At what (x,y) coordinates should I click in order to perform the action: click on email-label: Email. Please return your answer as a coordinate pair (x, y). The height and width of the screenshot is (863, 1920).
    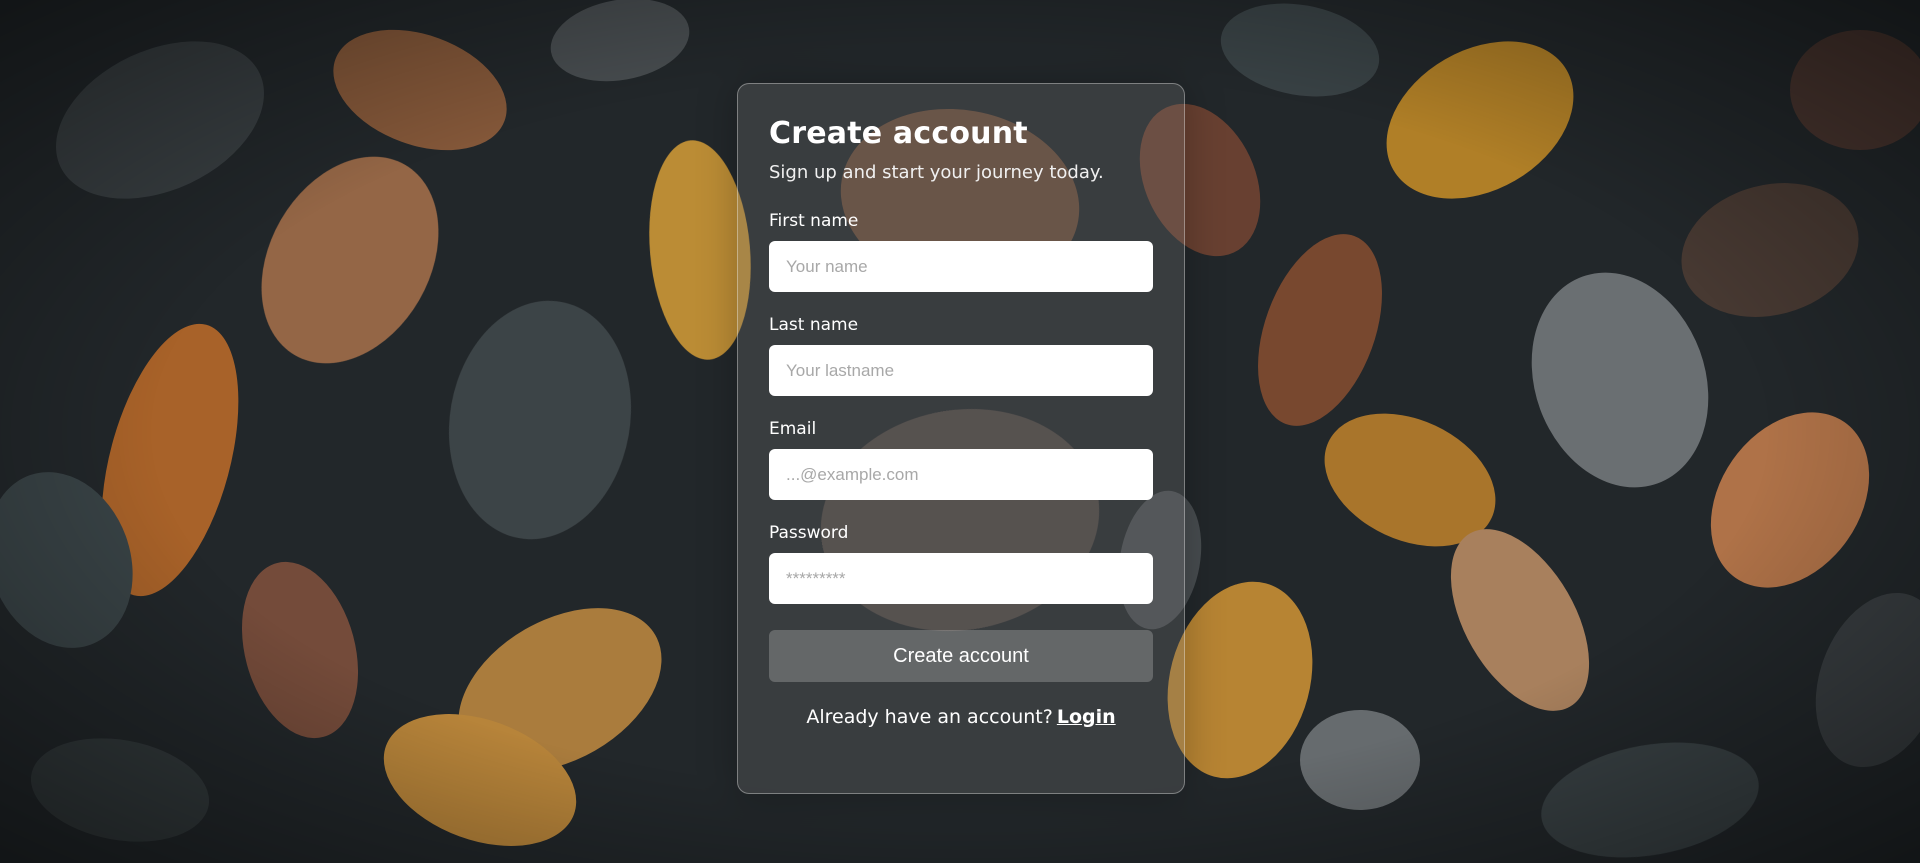
    Looking at the image, I should click on (793, 429).